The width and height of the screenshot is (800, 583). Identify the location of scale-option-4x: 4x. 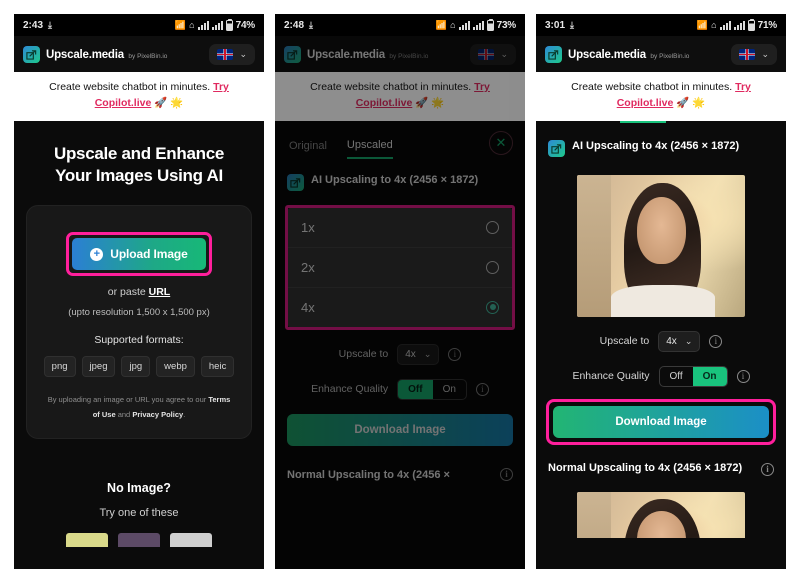
(400, 307).